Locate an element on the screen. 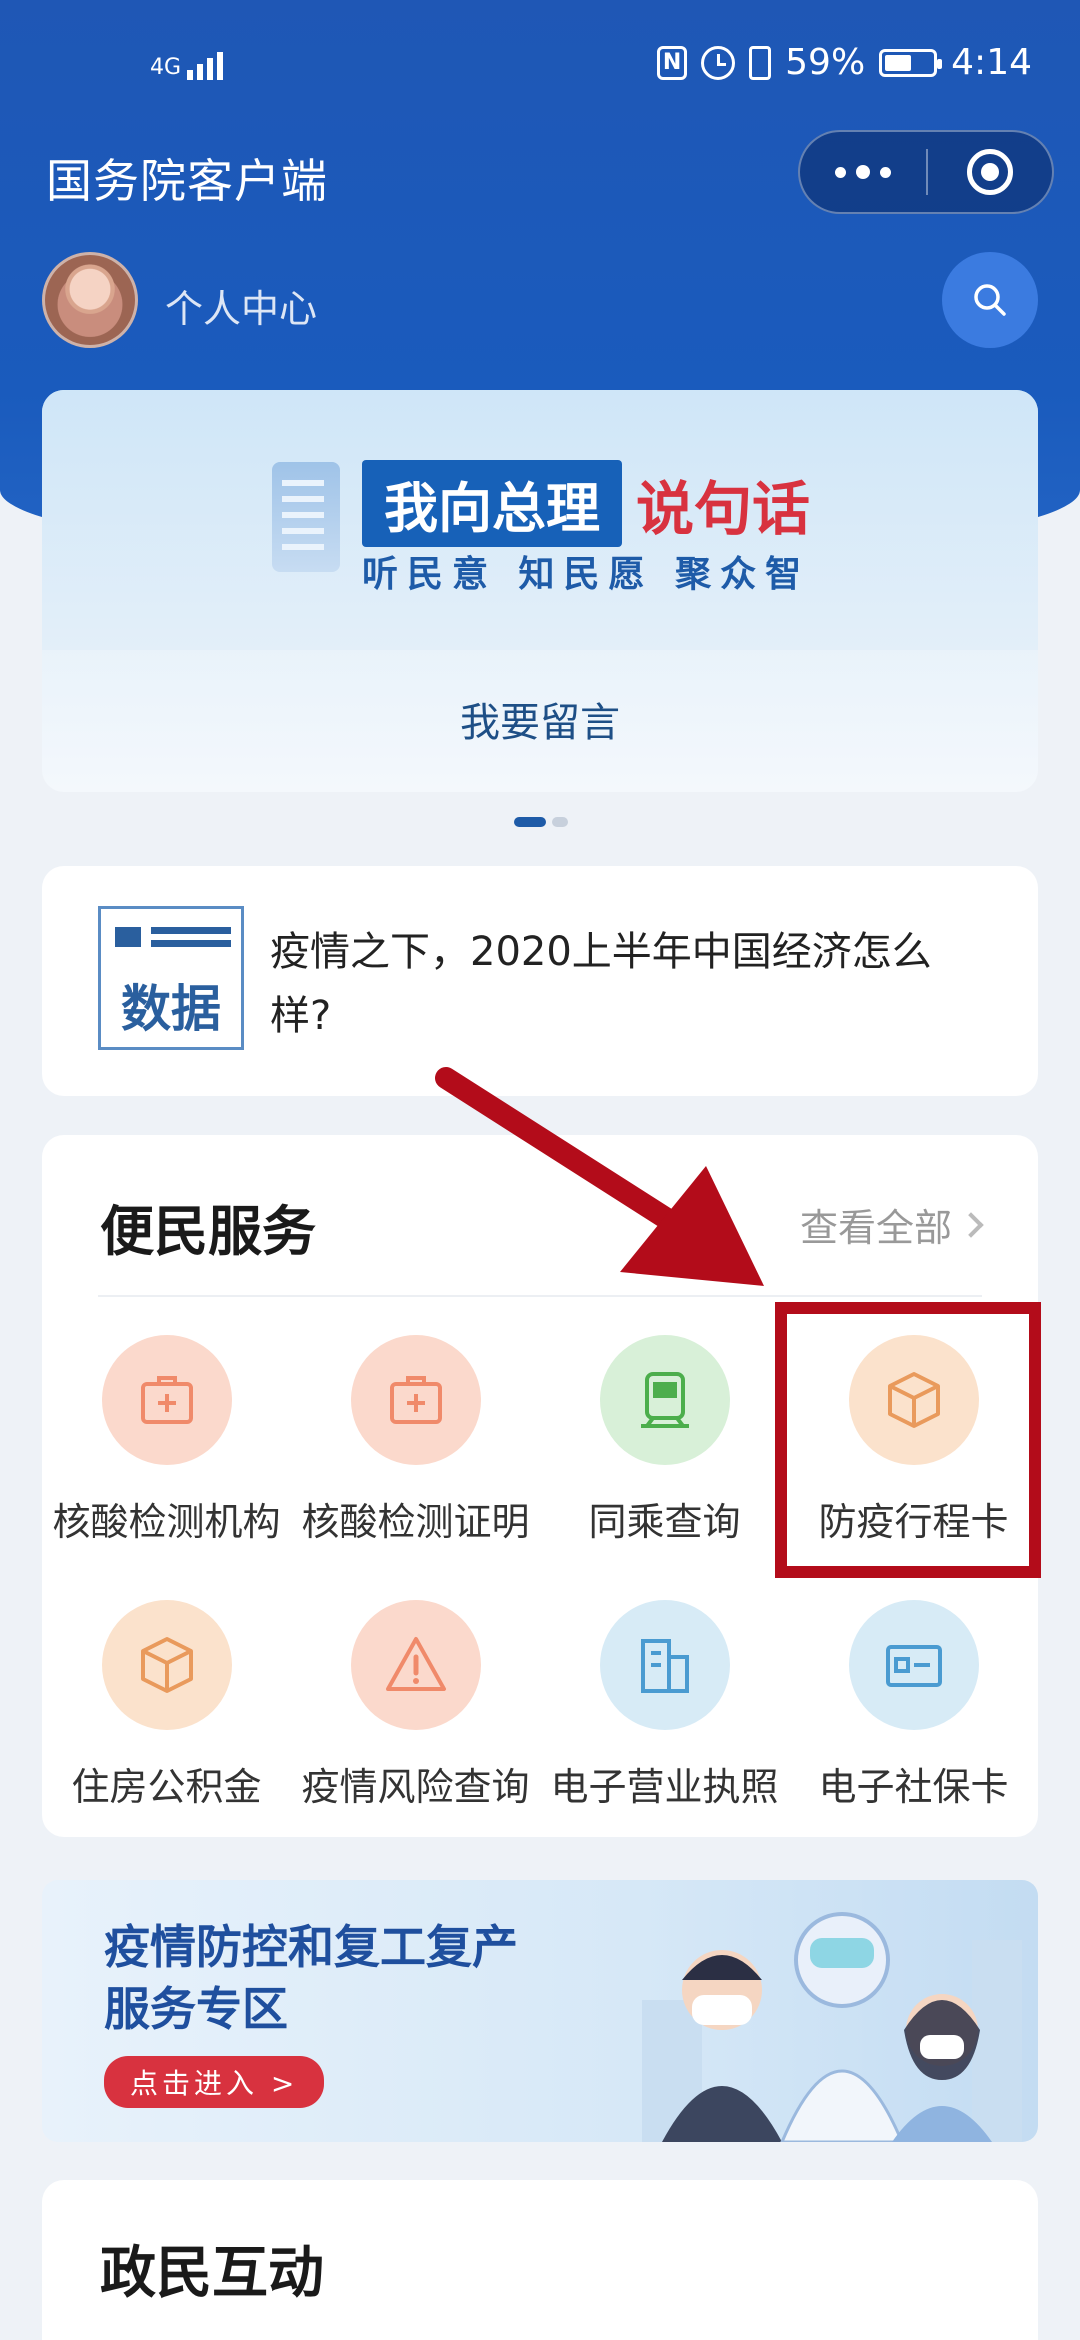  service-nucleic-test-agency: 核酸检测机构 is located at coordinates (166, 1440).